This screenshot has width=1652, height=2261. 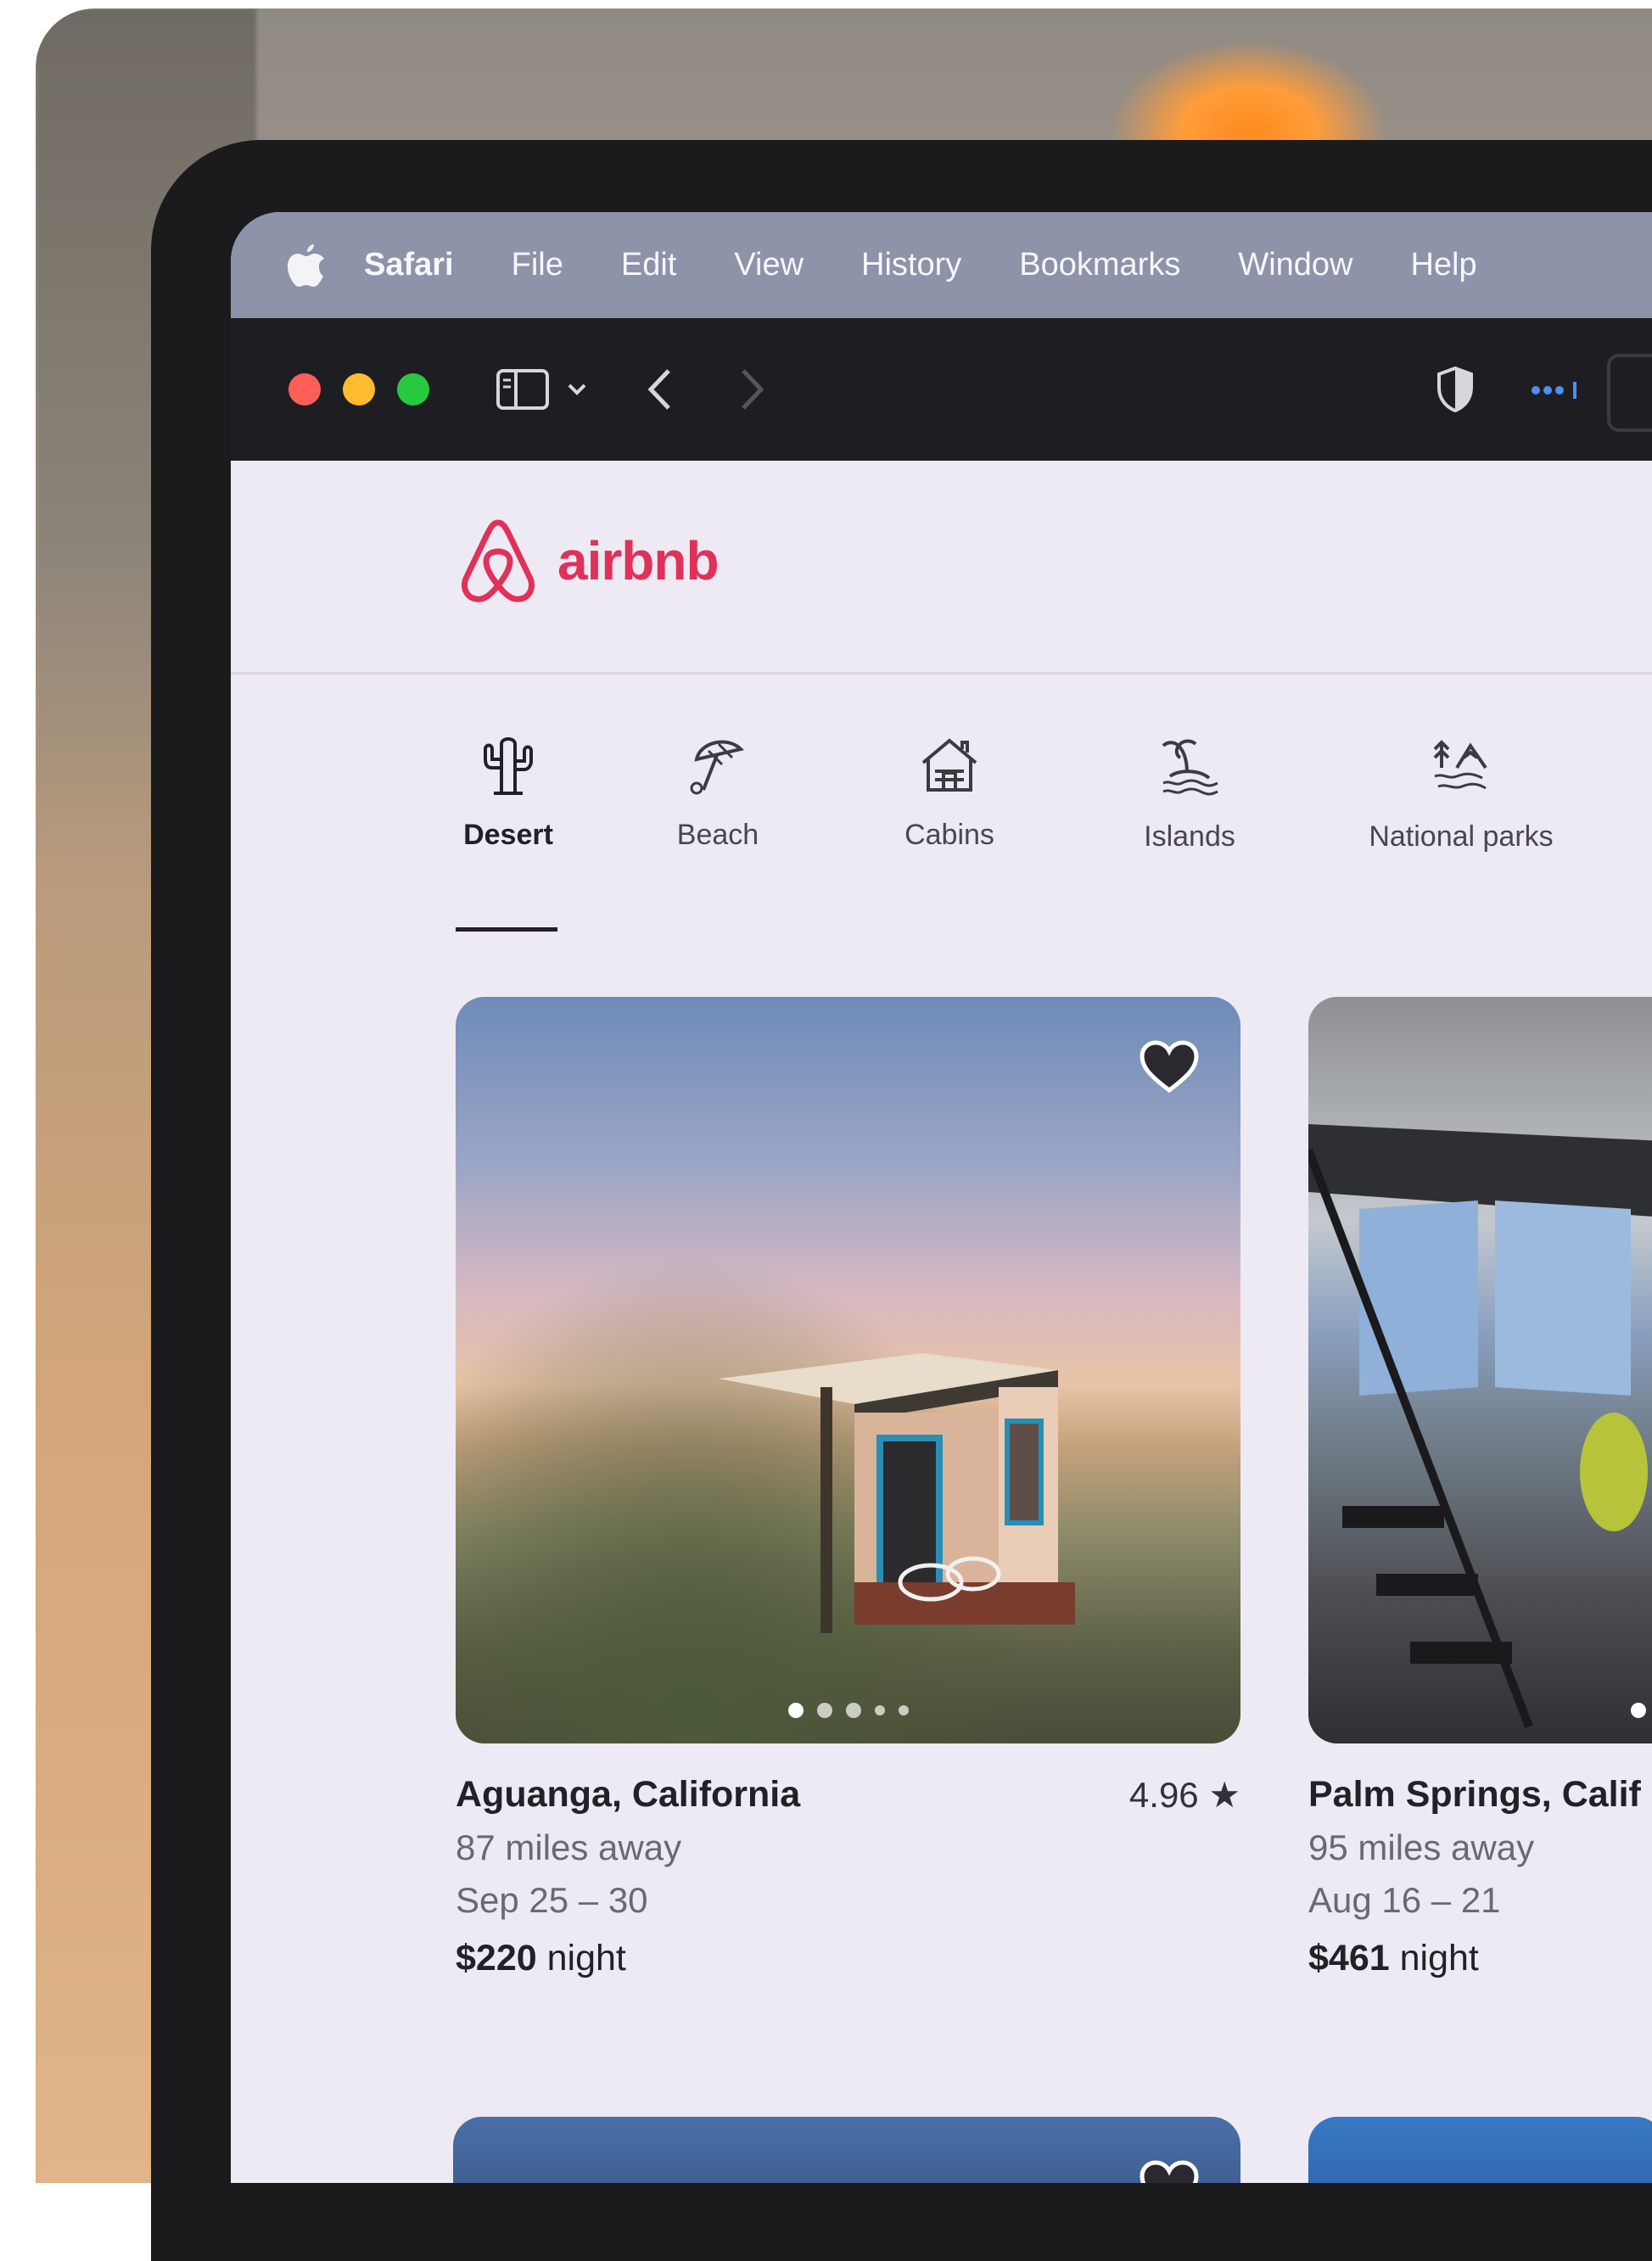 What do you see at coordinates (523, 389) in the screenshot?
I see `sidebar-icon` at bounding box center [523, 389].